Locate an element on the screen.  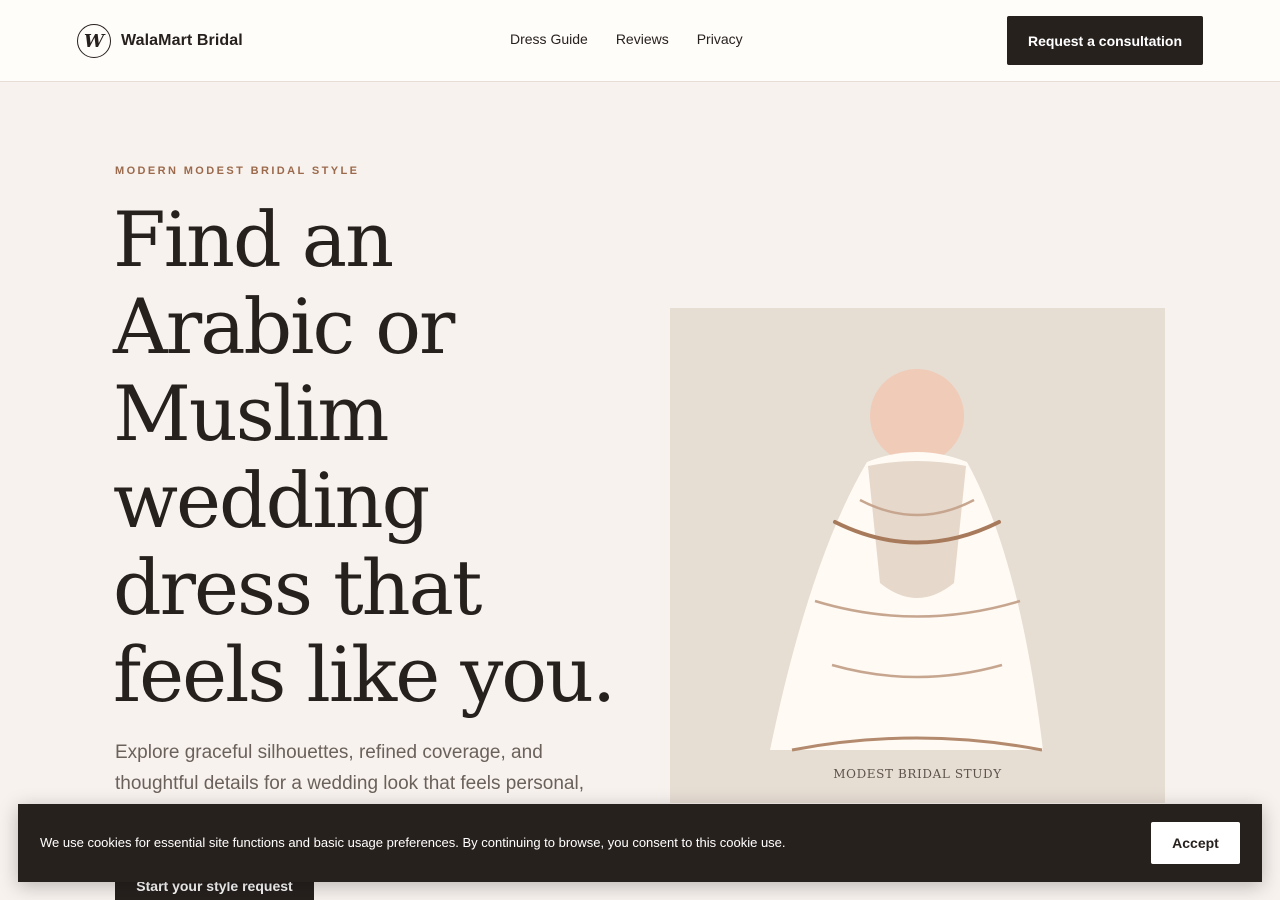
nav-link-reviews: Reviews is located at coordinates (642, 39).